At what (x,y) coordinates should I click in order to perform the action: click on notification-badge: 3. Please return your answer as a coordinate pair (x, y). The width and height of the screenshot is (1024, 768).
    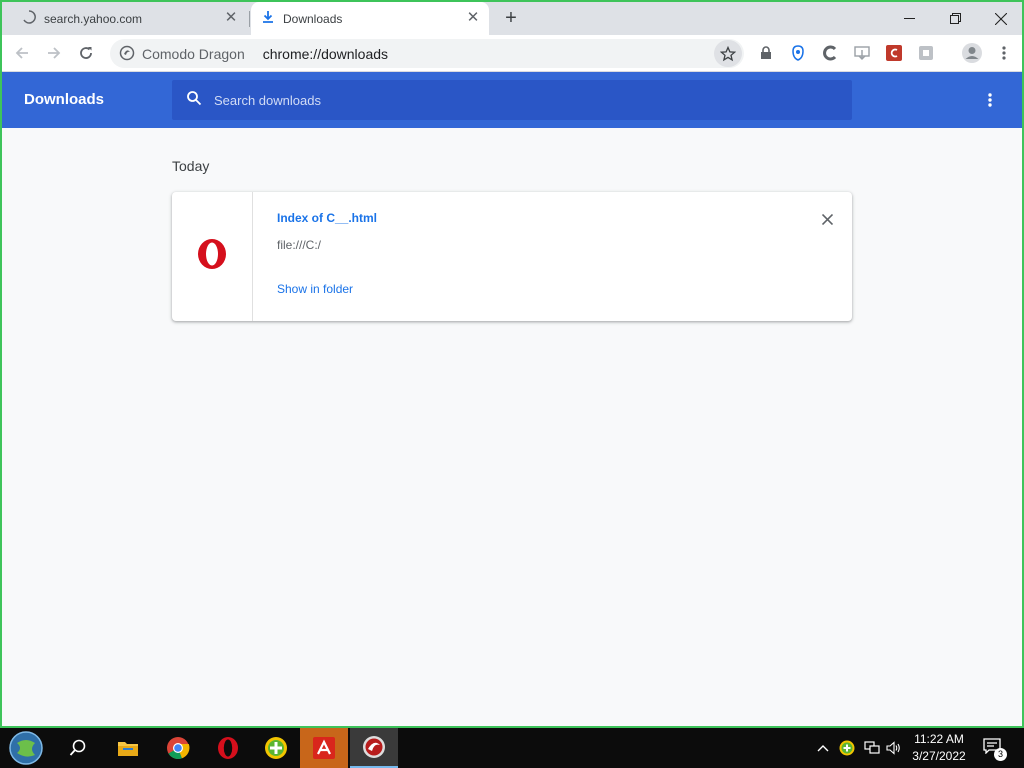
    Looking at the image, I should click on (1000, 754).